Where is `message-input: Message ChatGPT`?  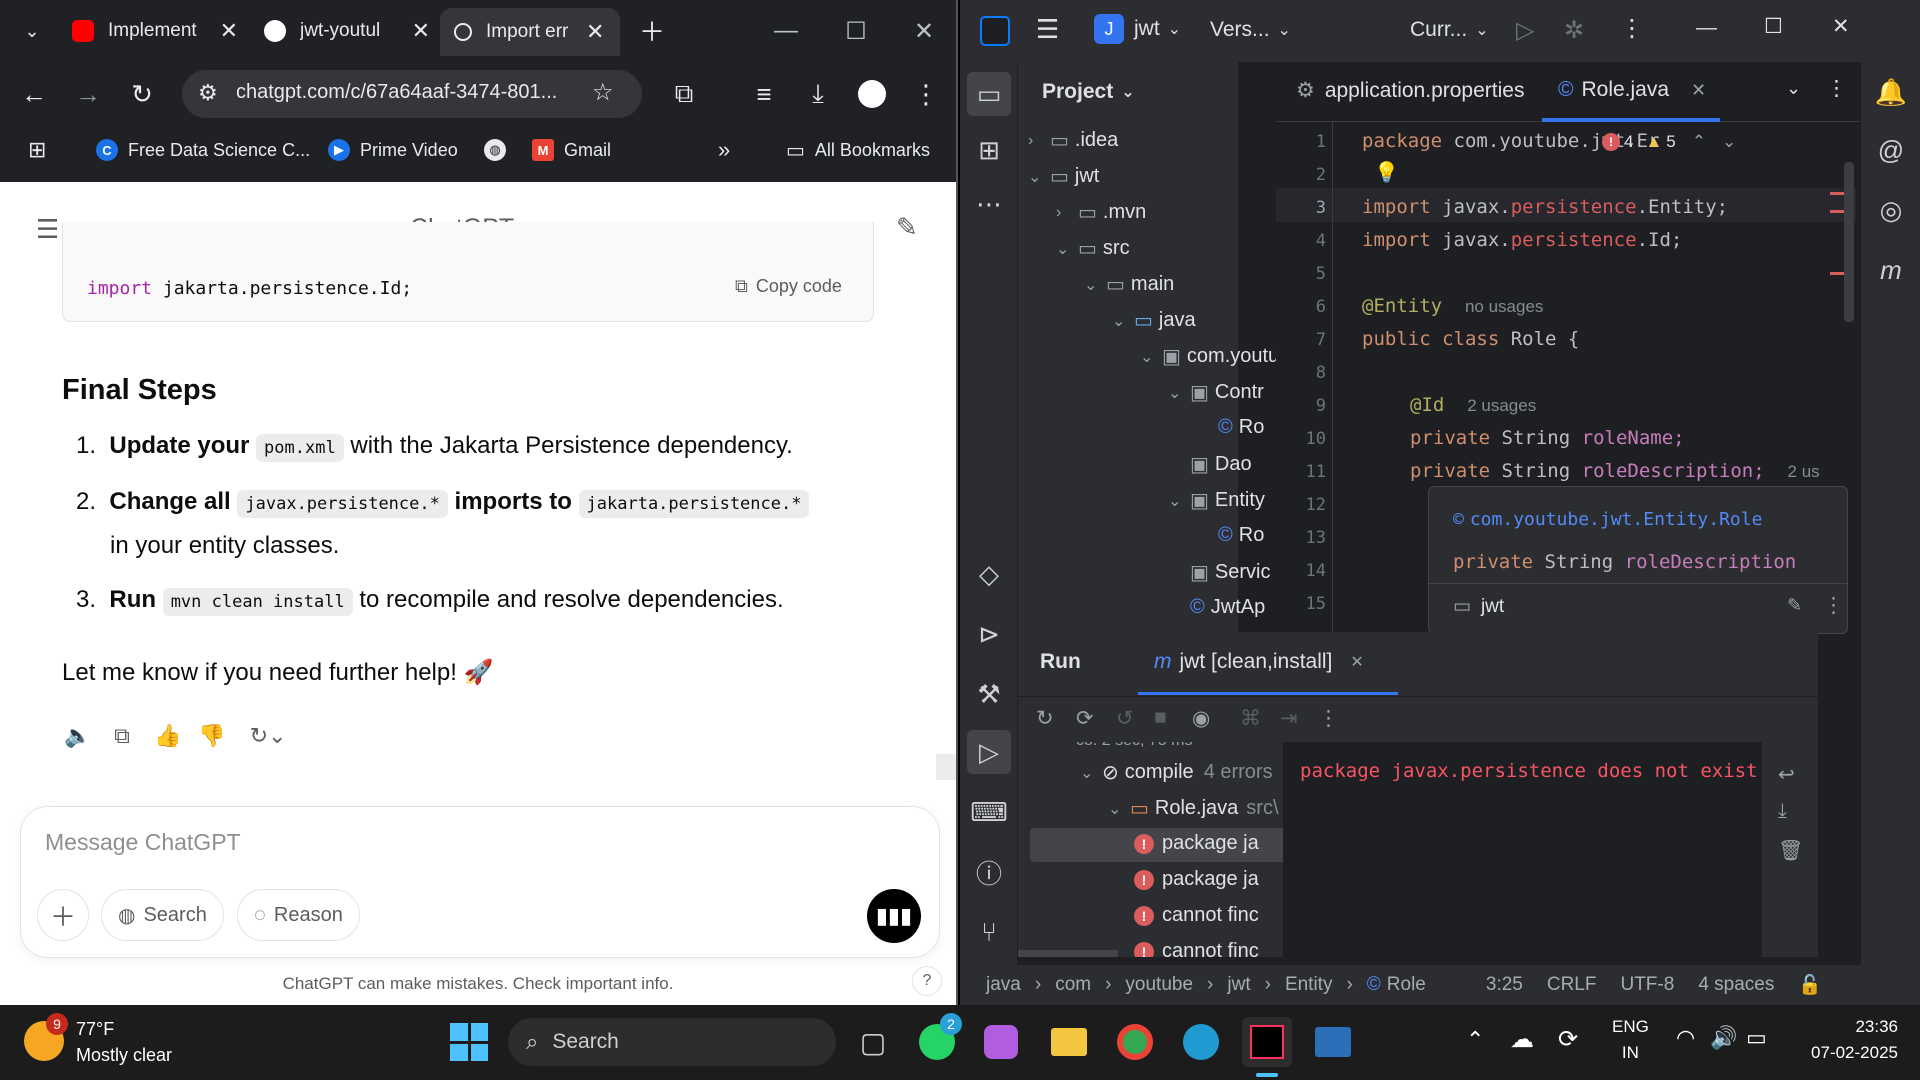
message-input: Message ChatGPT is located at coordinates (143, 842).